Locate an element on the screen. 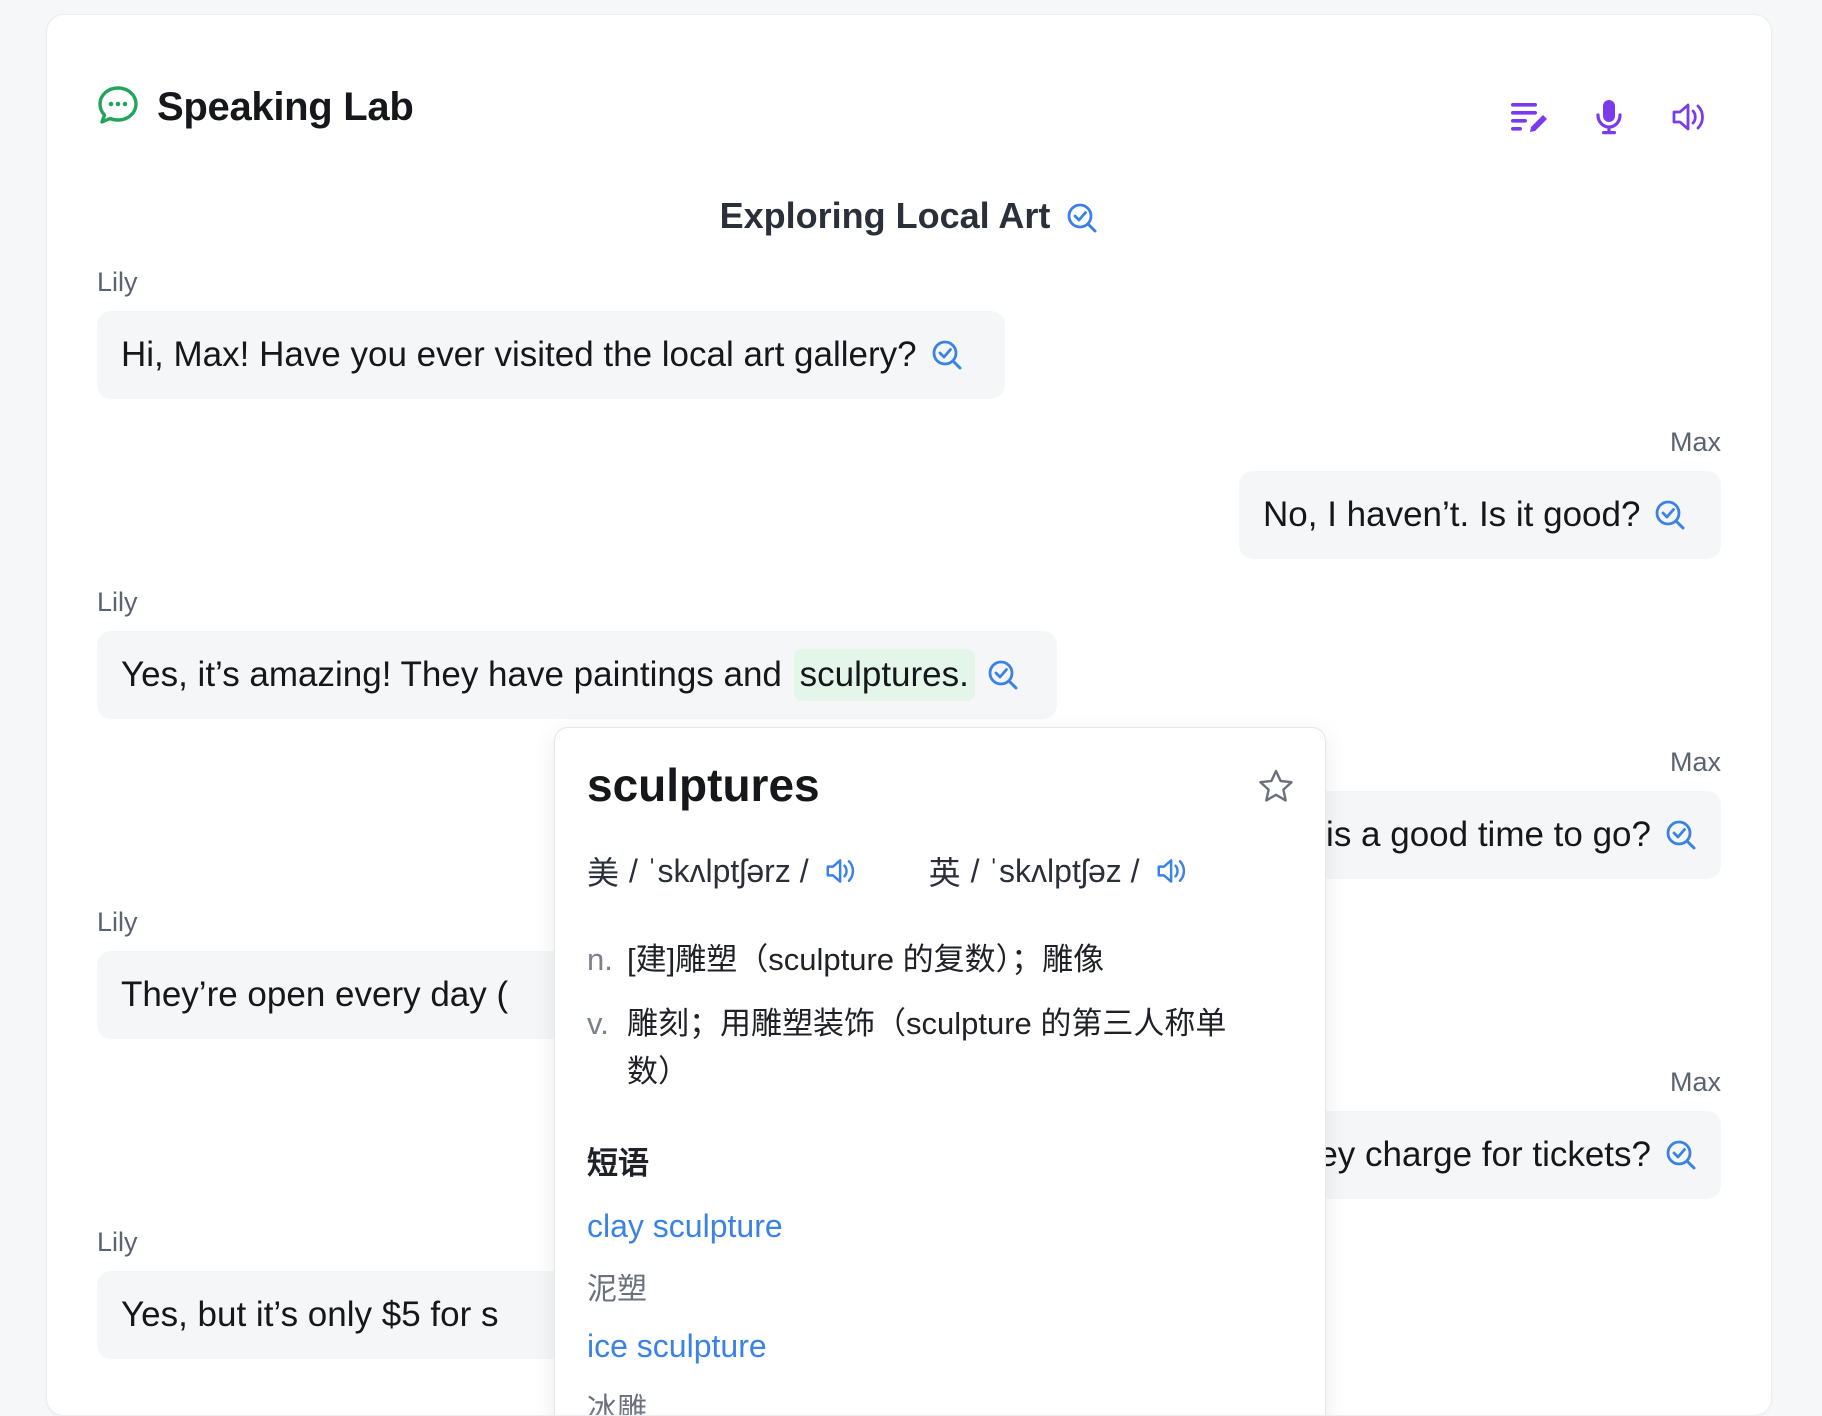 This screenshot has height=1416, width=1822. phrase-link: ice sculpture is located at coordinates (677, 1346).